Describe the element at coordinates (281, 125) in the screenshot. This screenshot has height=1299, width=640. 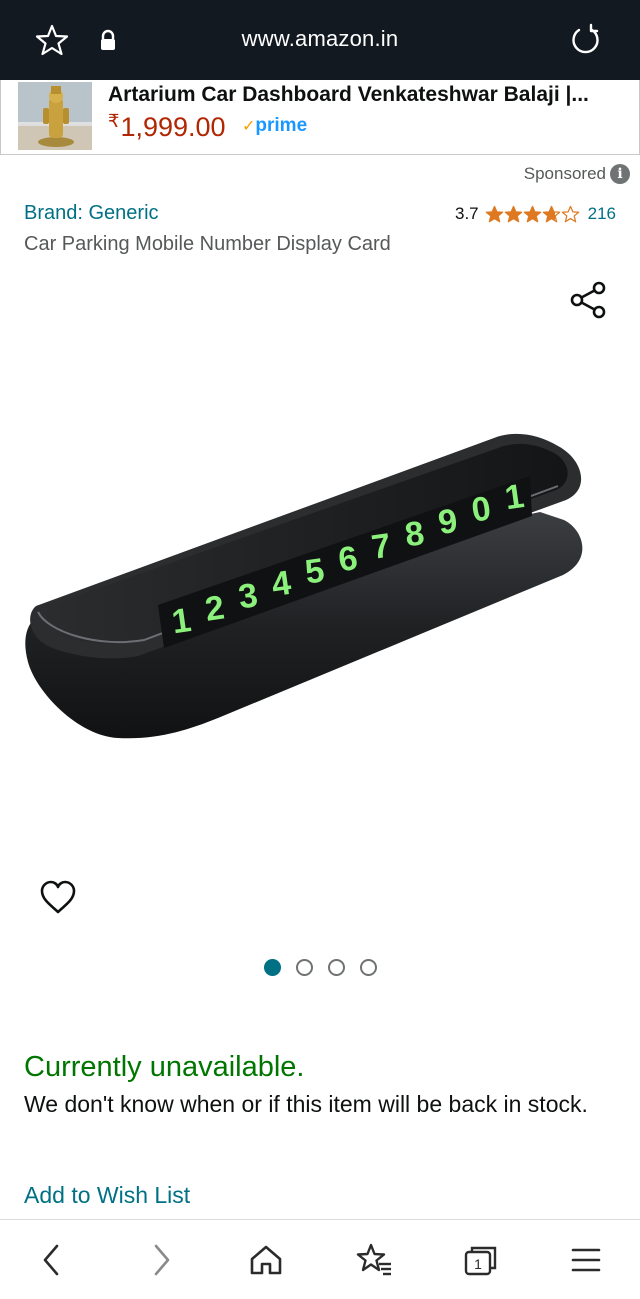
I see `prime-label: prime` at that location.